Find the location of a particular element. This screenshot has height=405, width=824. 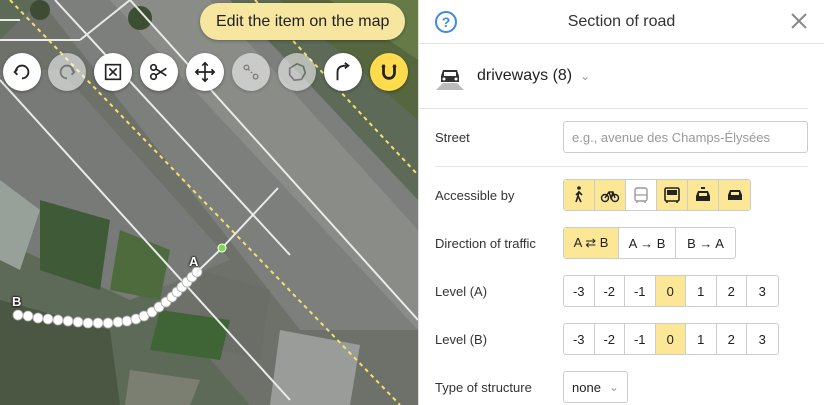

toggle-truck is located at coordinates (672, 195).